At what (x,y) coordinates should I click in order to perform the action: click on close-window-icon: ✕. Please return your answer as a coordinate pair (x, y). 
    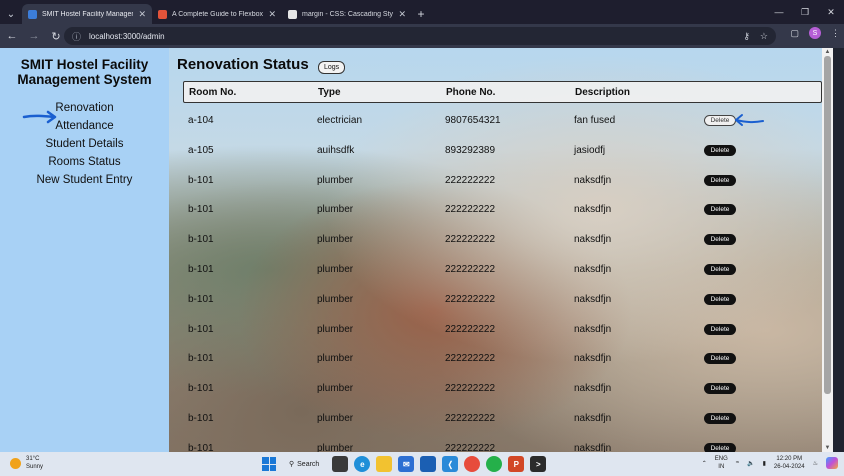
    Looking at the image, I should click on (831, 12).